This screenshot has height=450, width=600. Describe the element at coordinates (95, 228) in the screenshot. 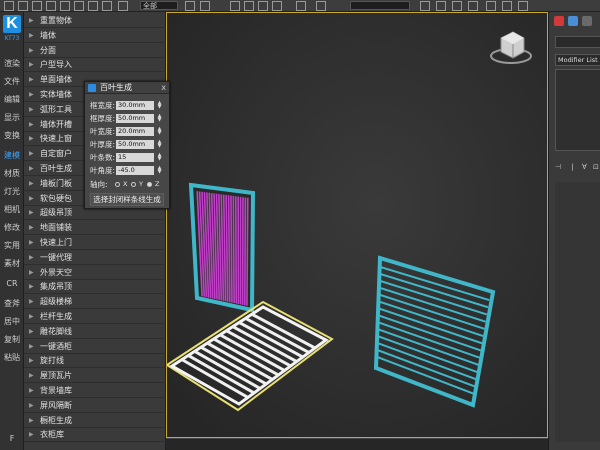

I see `tool-item: ▶ 地面铺装` at that location.